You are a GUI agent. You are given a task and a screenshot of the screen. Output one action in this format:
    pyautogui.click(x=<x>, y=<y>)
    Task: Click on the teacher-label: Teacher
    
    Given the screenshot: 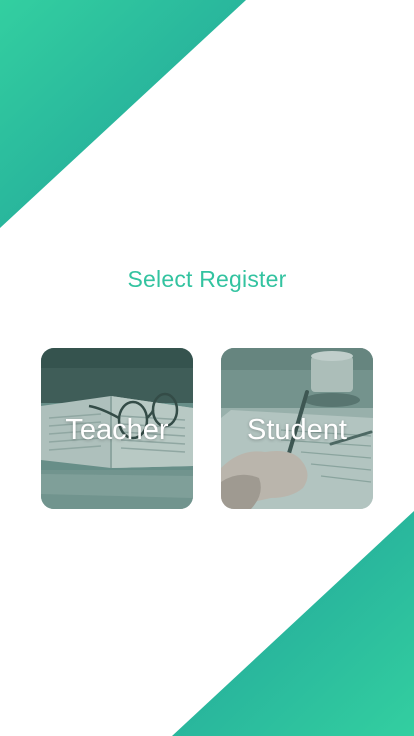 What is the action you would take?
    pyautogui.click(x=117, y=430)
    